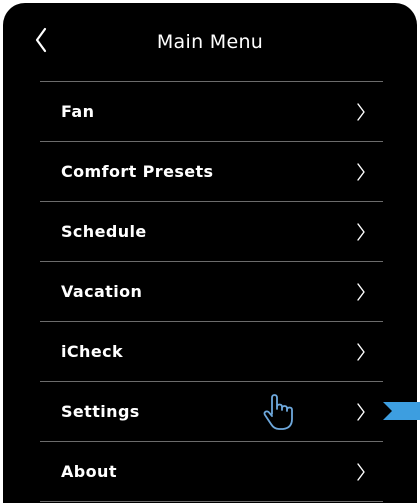  Describe the element at coordinates (104, 231) in the screenshot. I see `menu-item-label: Schedule` at that location.